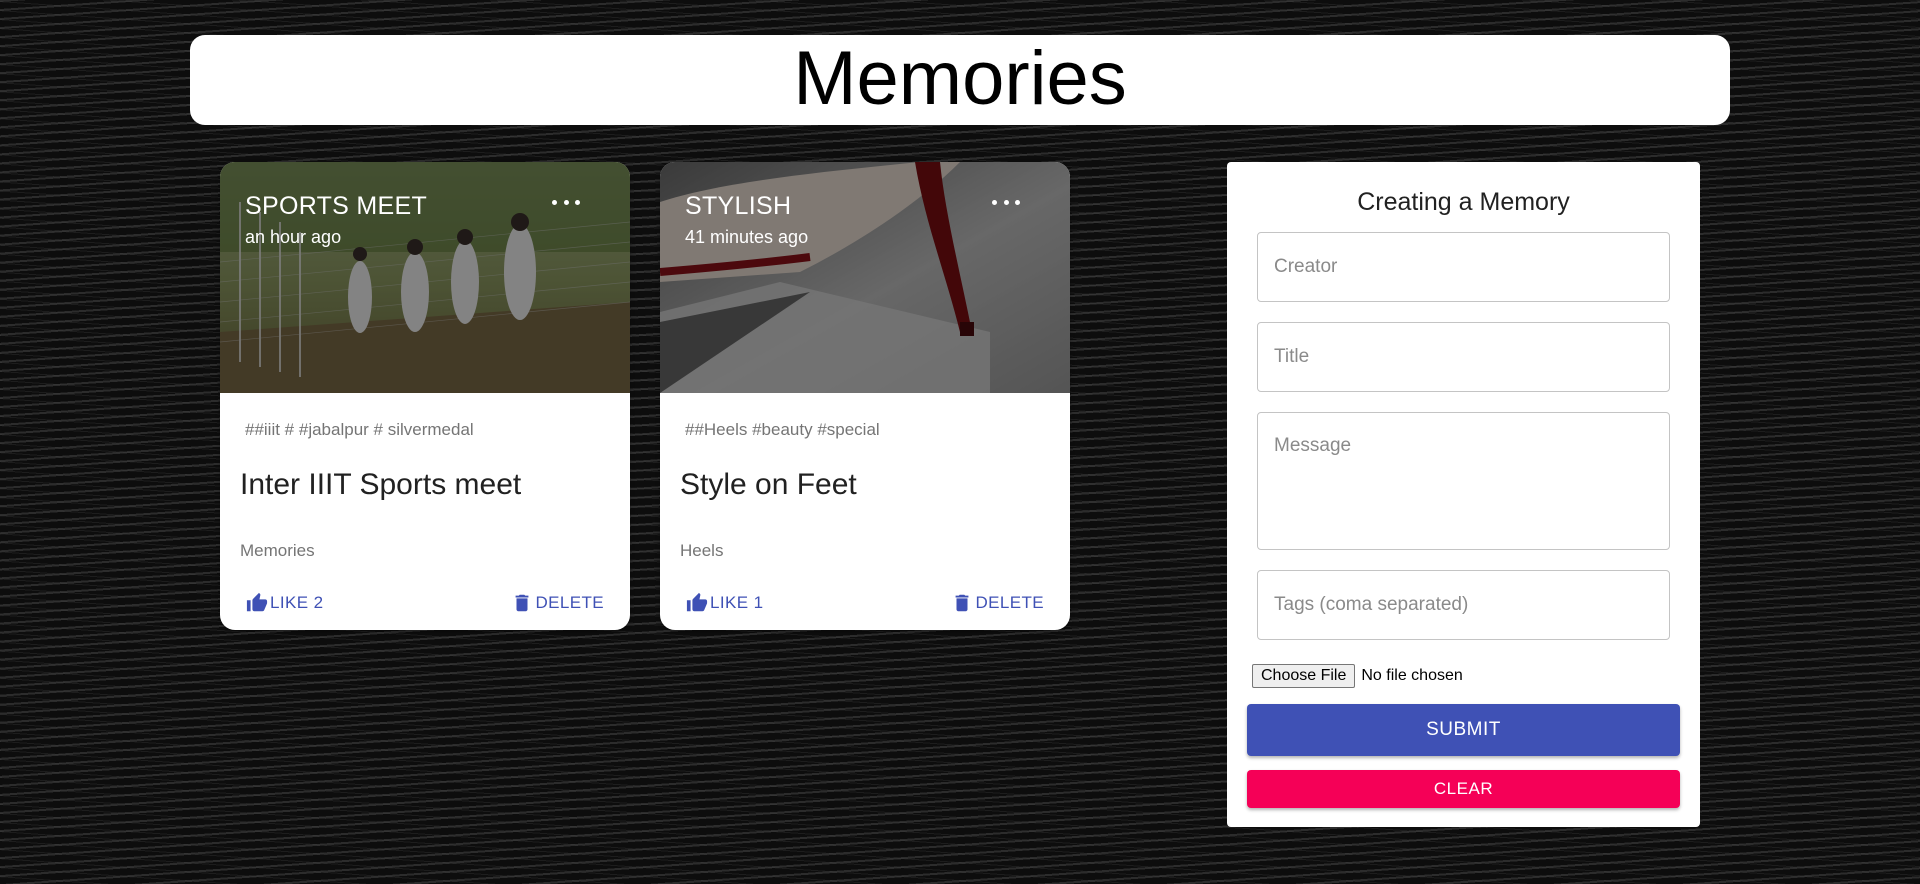  I want to click on post-tags: ##Heels #beauty #special, so click(782, 429).